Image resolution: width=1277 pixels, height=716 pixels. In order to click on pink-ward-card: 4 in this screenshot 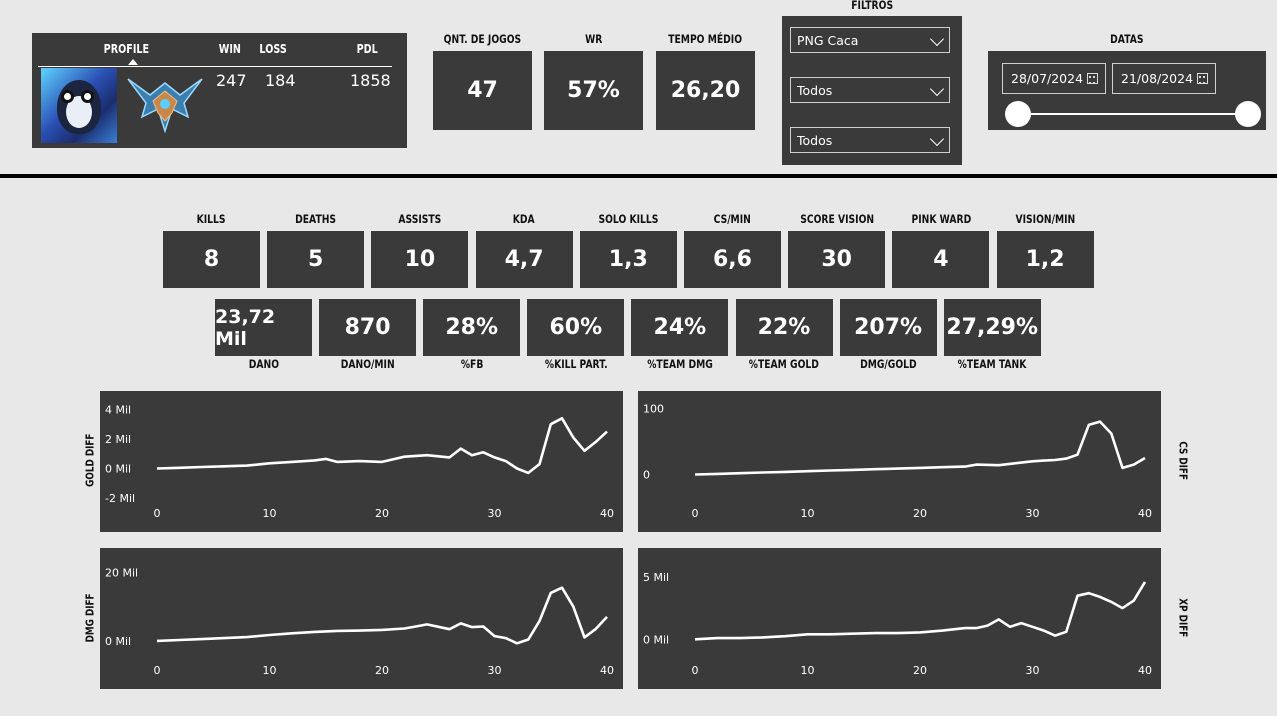, I will do `click(941, 259)`.